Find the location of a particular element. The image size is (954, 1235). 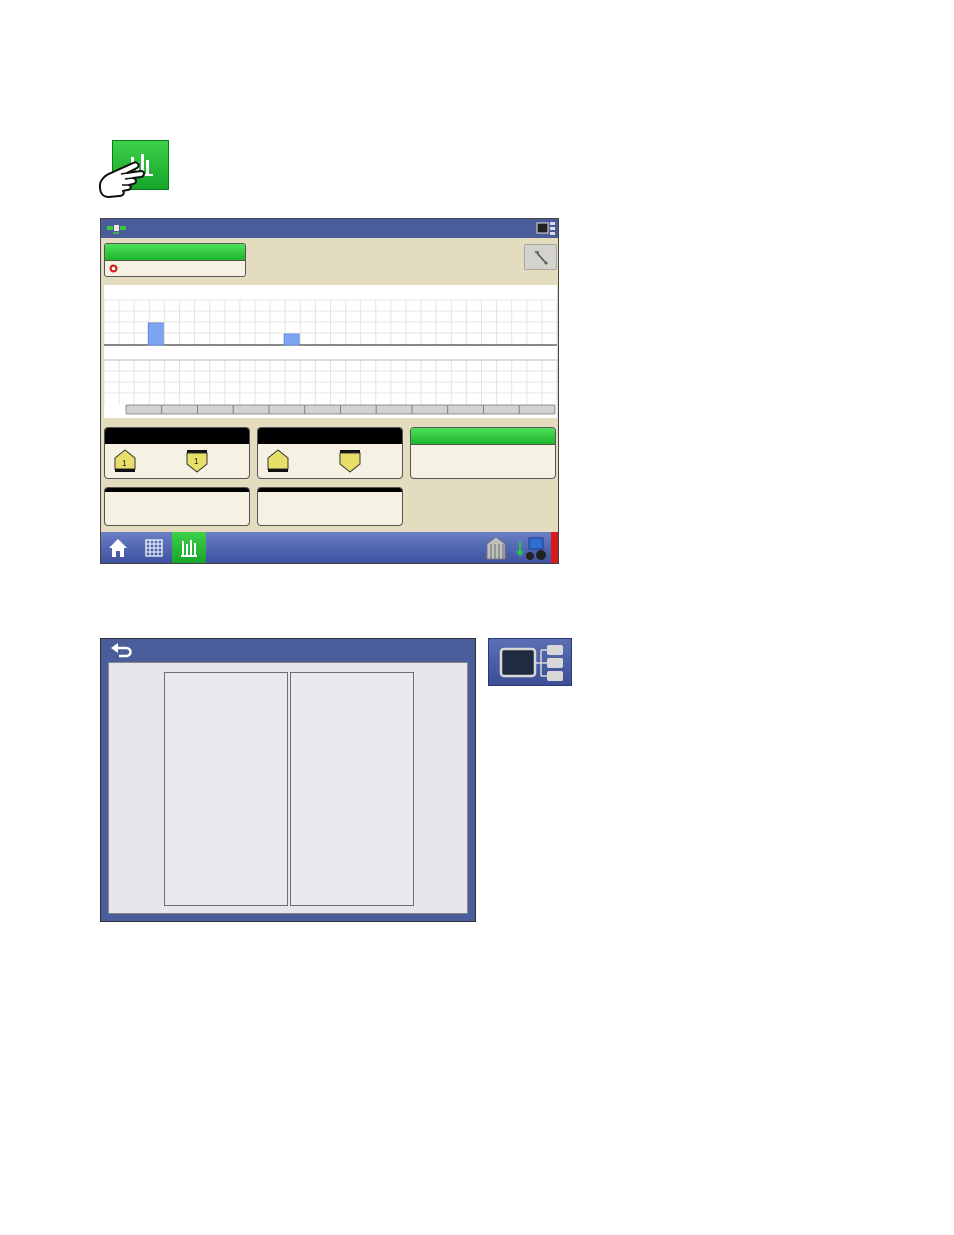

wrench-icon is located at coordinates (541, 258).